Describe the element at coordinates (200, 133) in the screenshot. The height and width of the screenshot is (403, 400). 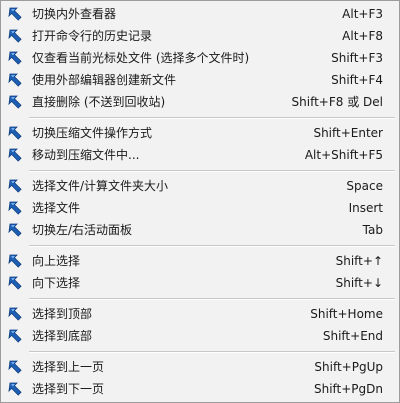
I see `menu-item-toggle-archive-mode: 切换压缩文件操作方式 Shift+Enter` at that location.